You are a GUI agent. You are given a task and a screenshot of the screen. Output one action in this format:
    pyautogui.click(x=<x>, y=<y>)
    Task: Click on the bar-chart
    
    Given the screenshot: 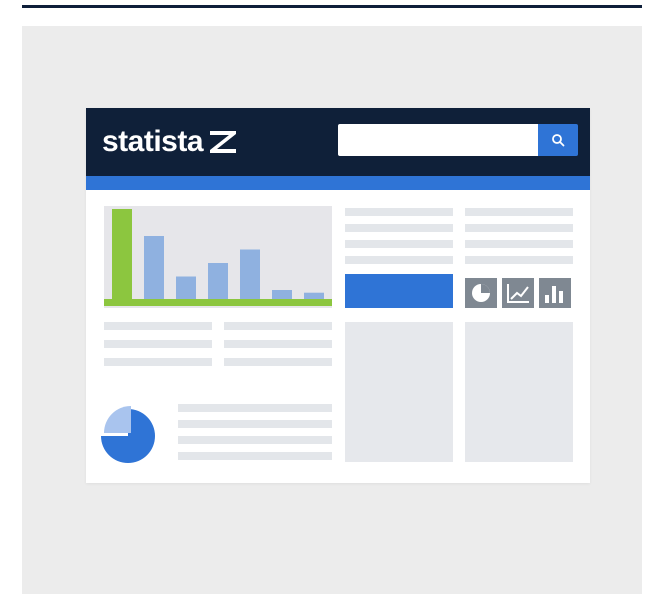 What is the action you would take?
    pyautogui.click(x=218, y=257)
    